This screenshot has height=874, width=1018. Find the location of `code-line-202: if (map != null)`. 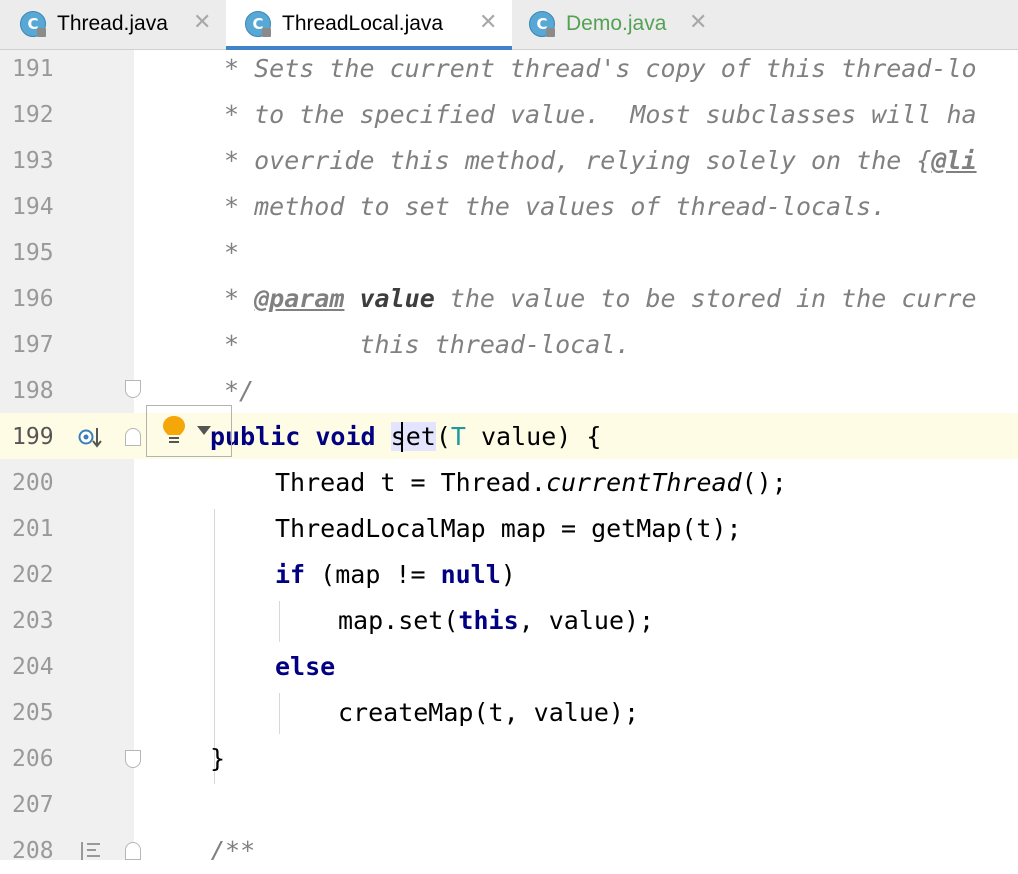

code-line-202: if (map != null) is located at coordinates (395, 574).